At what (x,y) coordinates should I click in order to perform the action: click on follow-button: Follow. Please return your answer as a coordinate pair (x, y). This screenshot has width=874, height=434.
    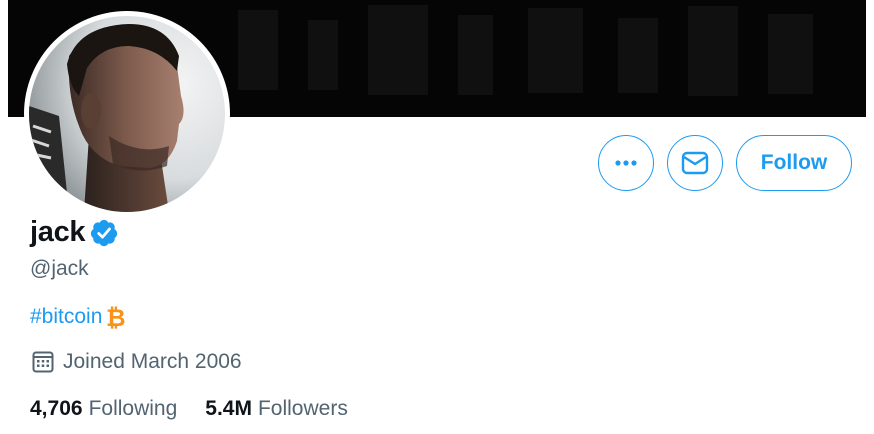
    Looking at the image, I should click on (794, 163).